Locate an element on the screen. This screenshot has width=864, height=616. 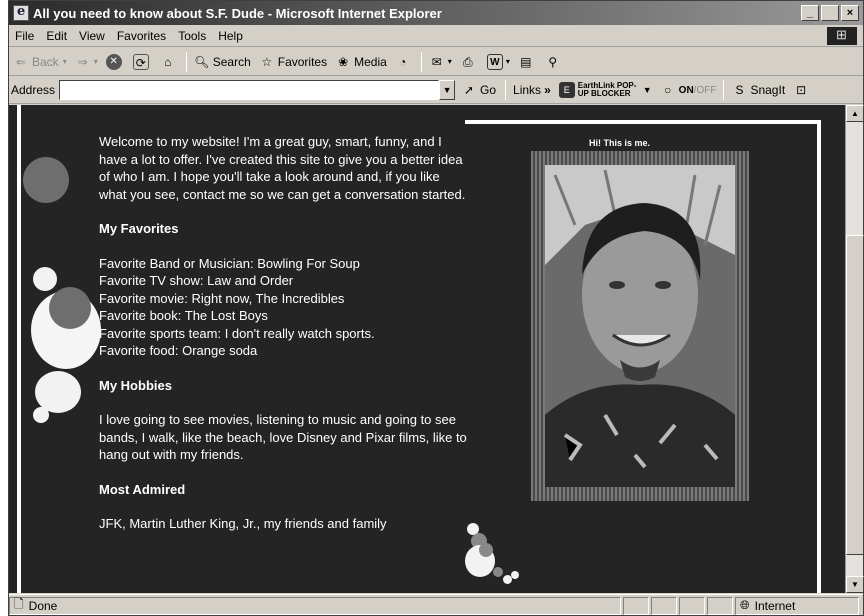
stop-button: ✕ is located at coordinates (115, 61).